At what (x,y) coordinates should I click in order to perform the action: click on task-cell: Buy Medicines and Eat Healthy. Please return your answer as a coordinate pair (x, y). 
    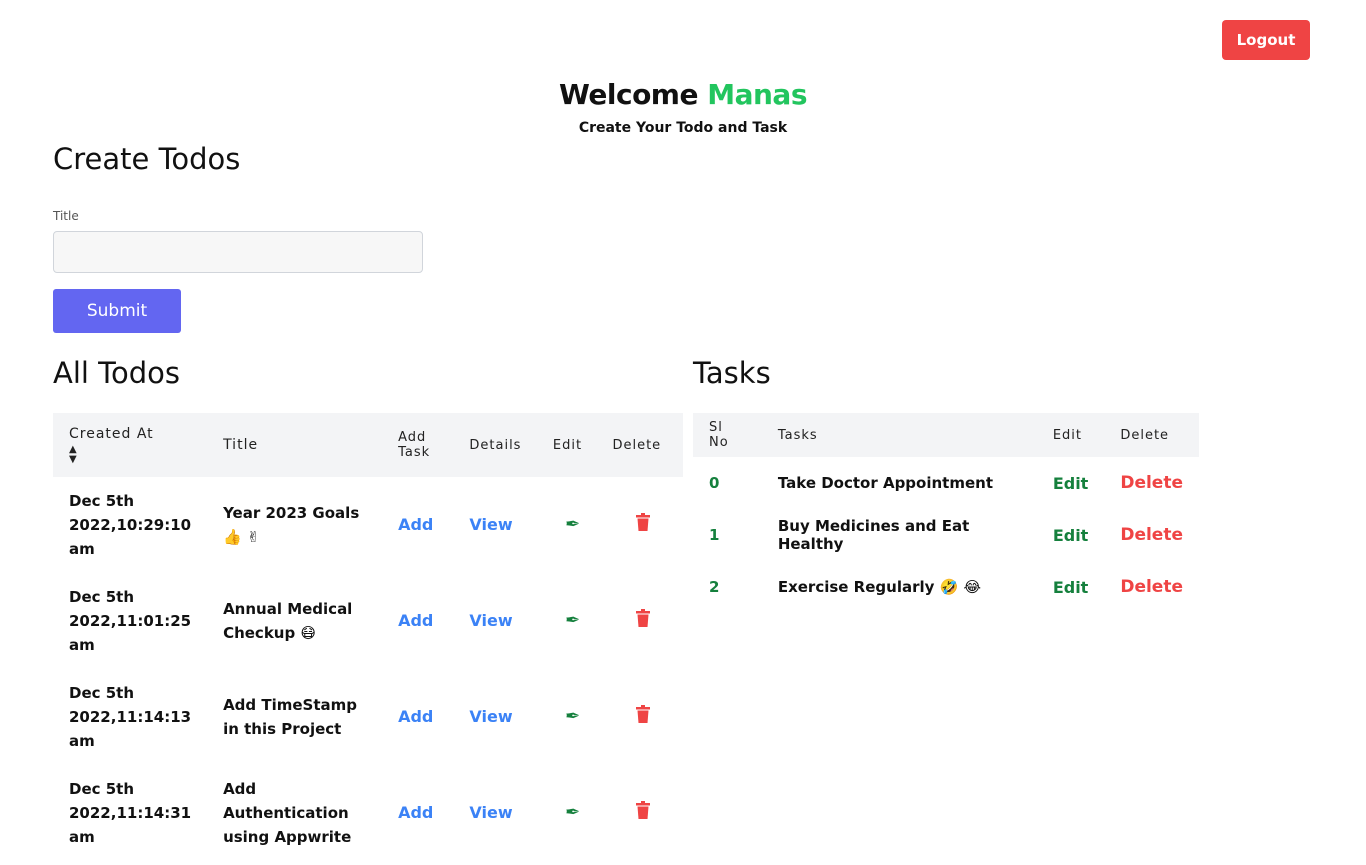
    Looking at the image, I should click on (873, 535).